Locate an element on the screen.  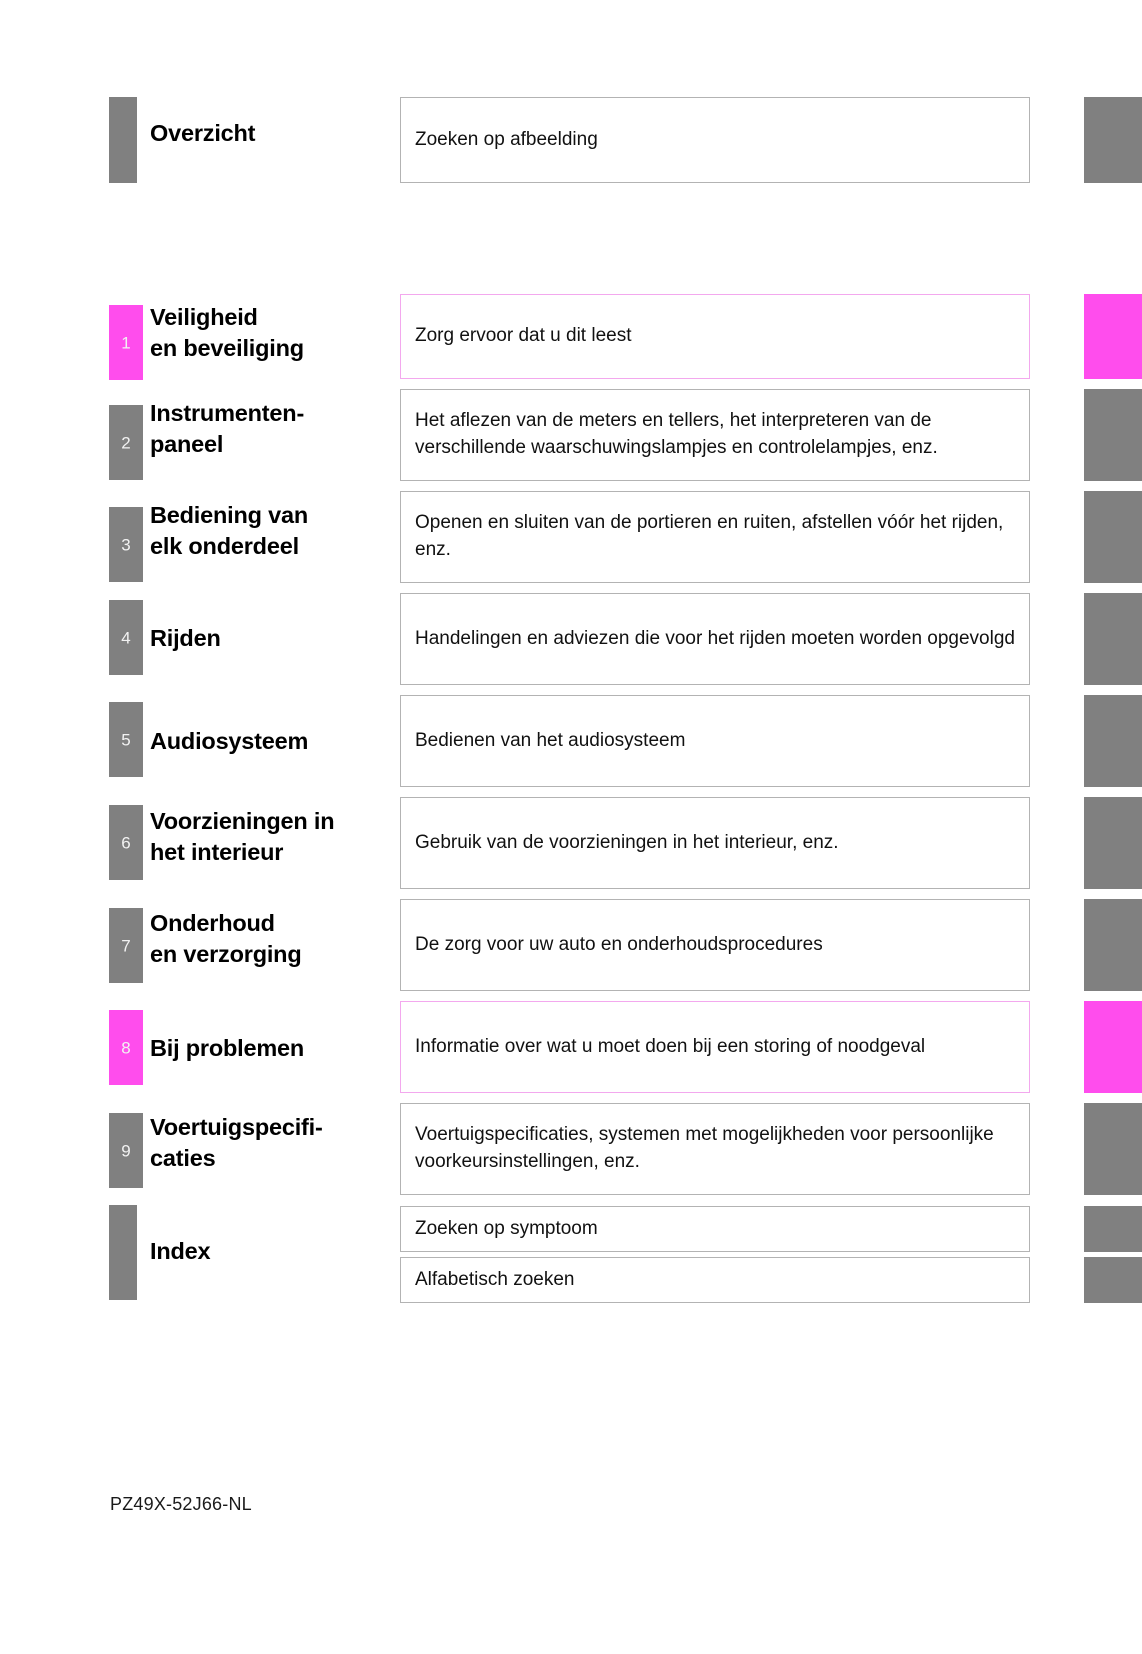
section-title-9: Voertuigspecifi-caties is located at coordinates (236, 1143).